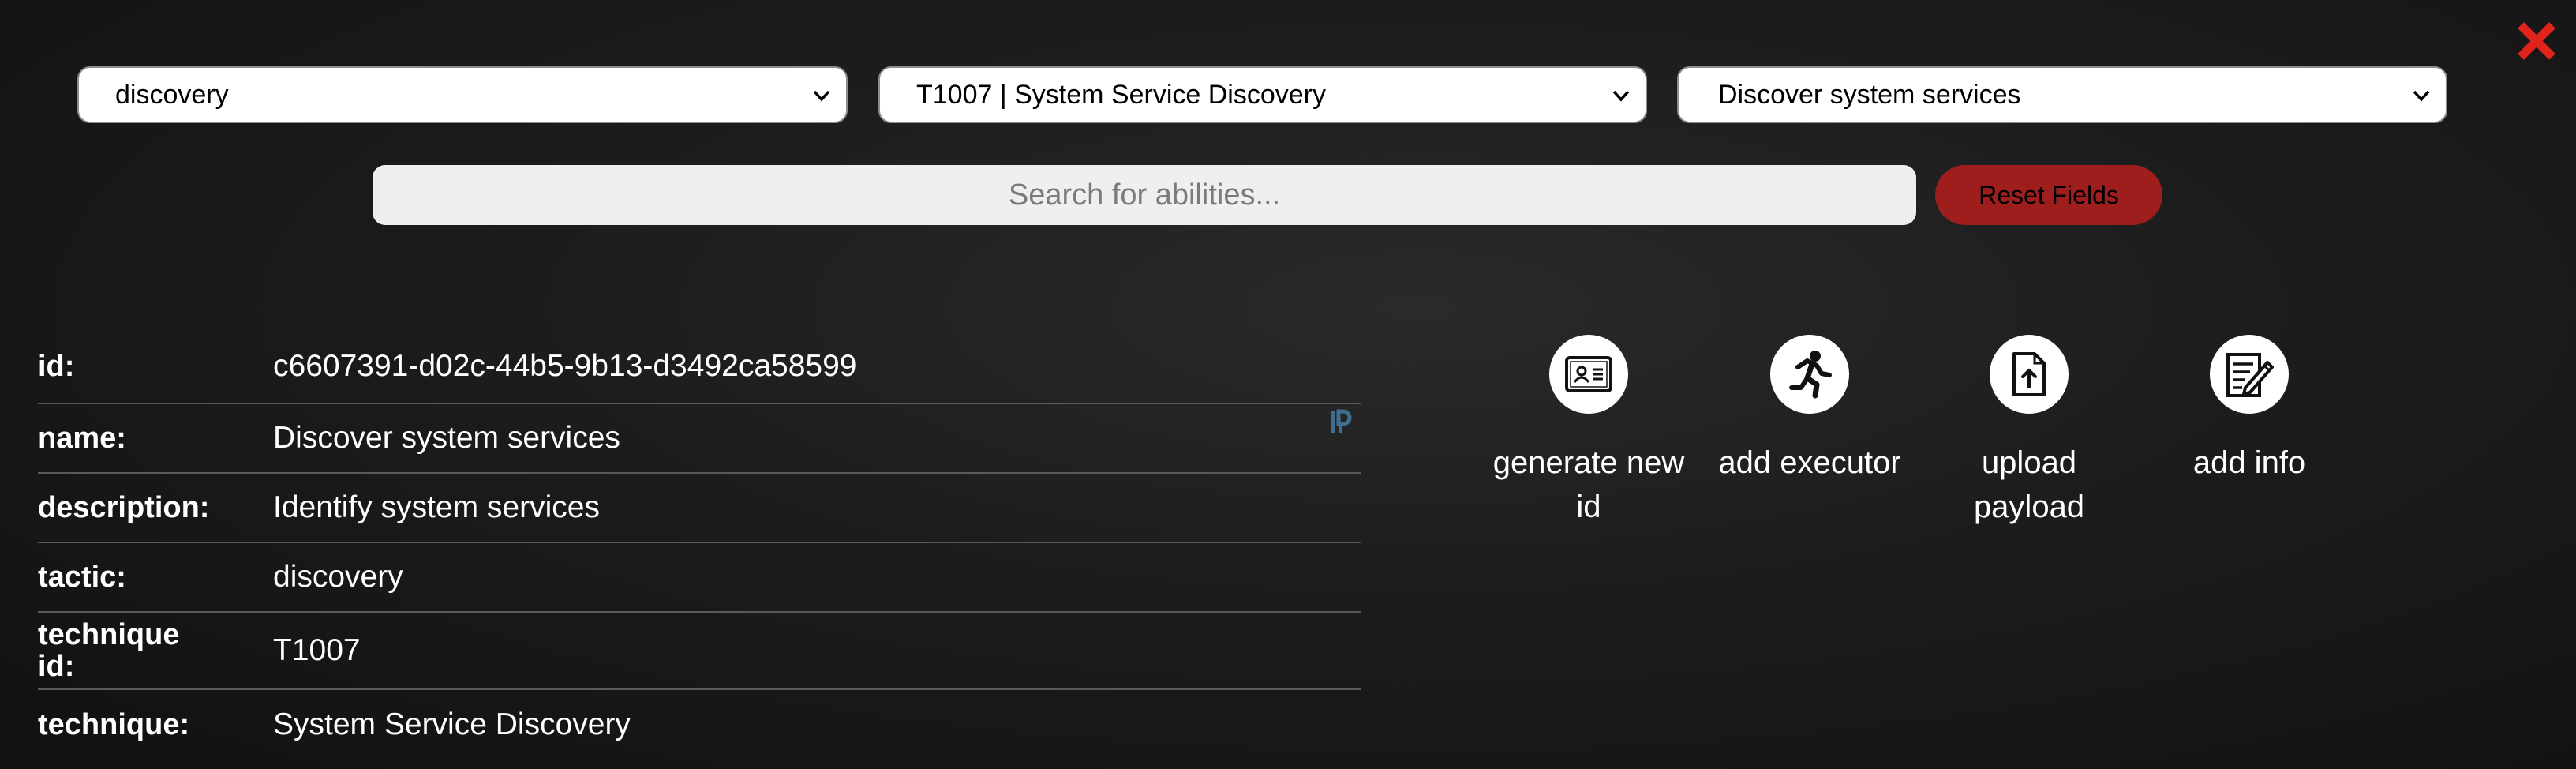 The height and width of the screenshot is (769, 2576). What do you see at coordinates (1340, 422) in the screenshot?
I see `password-manager-icon` at bounding box center [1340, 422].